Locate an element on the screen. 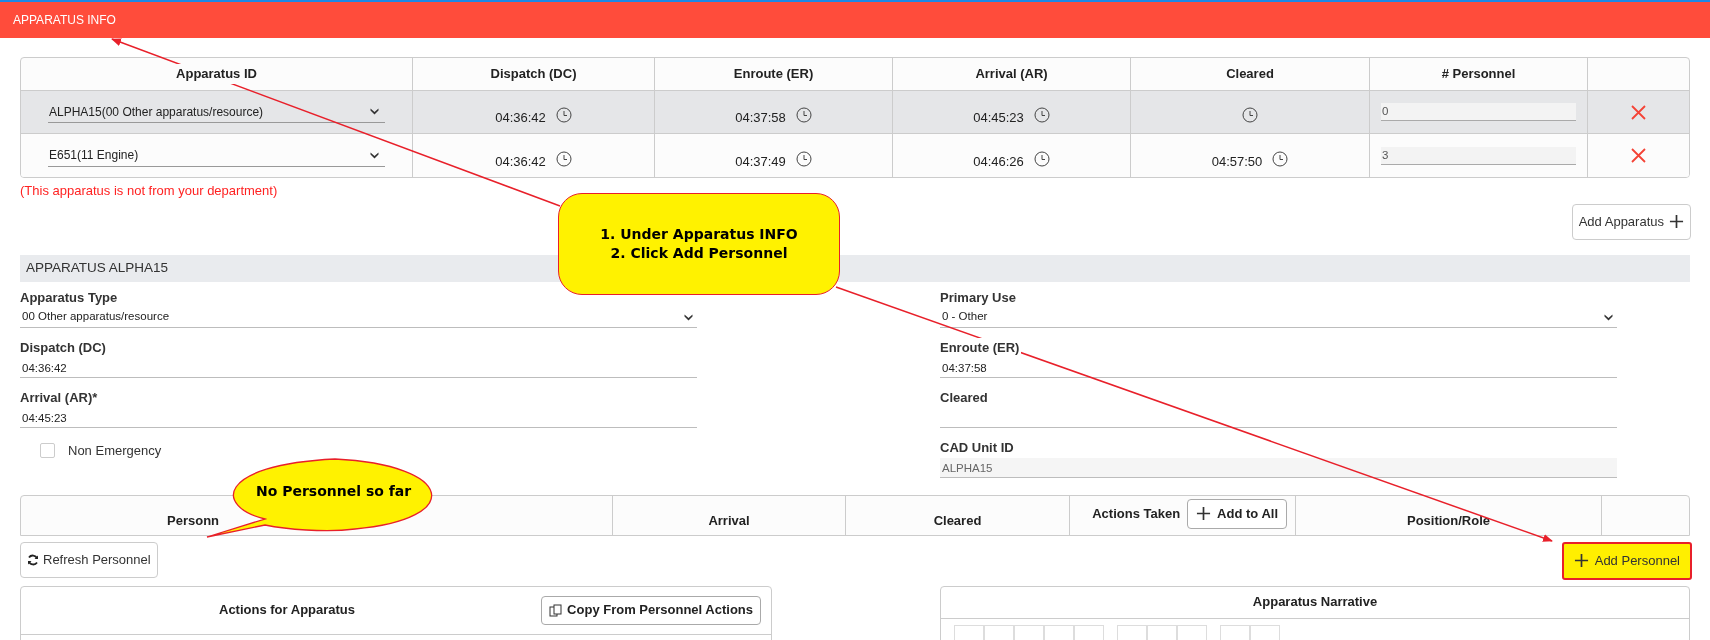  add-to-all-button: Add to All is located at coordinates (1237, 513).